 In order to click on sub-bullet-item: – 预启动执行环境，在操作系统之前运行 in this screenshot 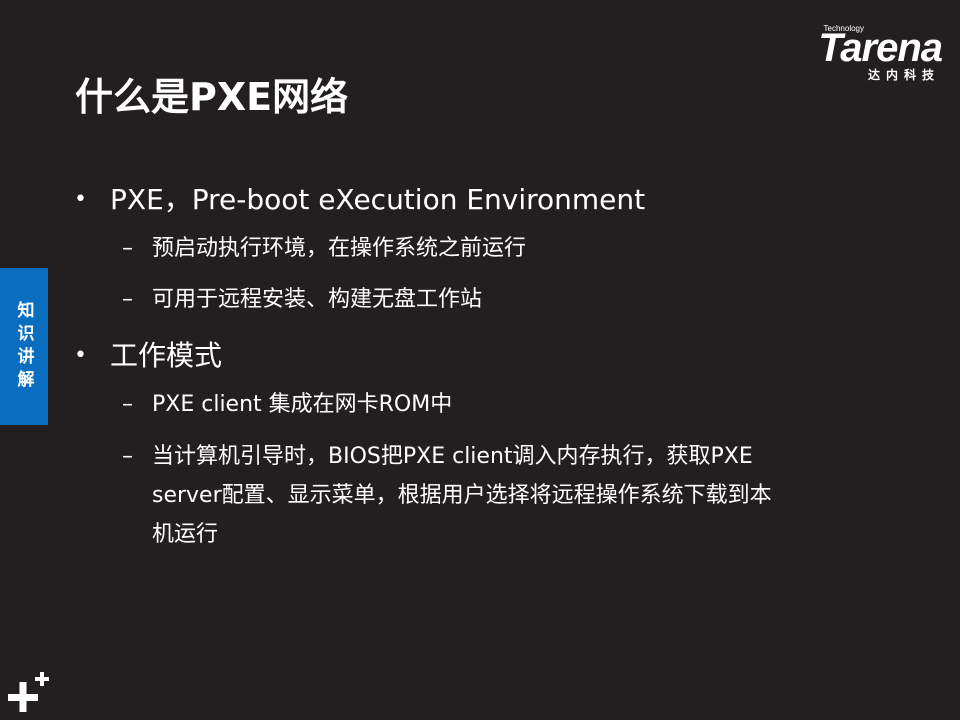, I will do `click(421, 249)`.